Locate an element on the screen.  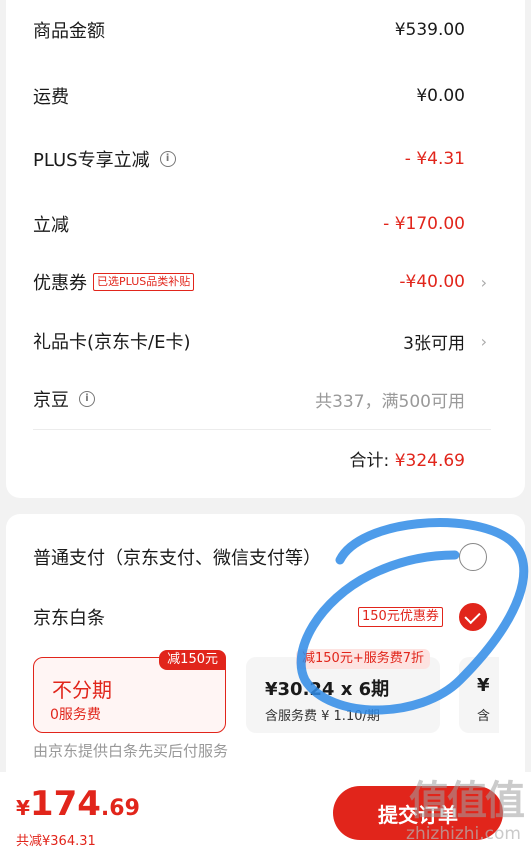
pay-amount: ¥174.69 is located at coordinates (78, 804).